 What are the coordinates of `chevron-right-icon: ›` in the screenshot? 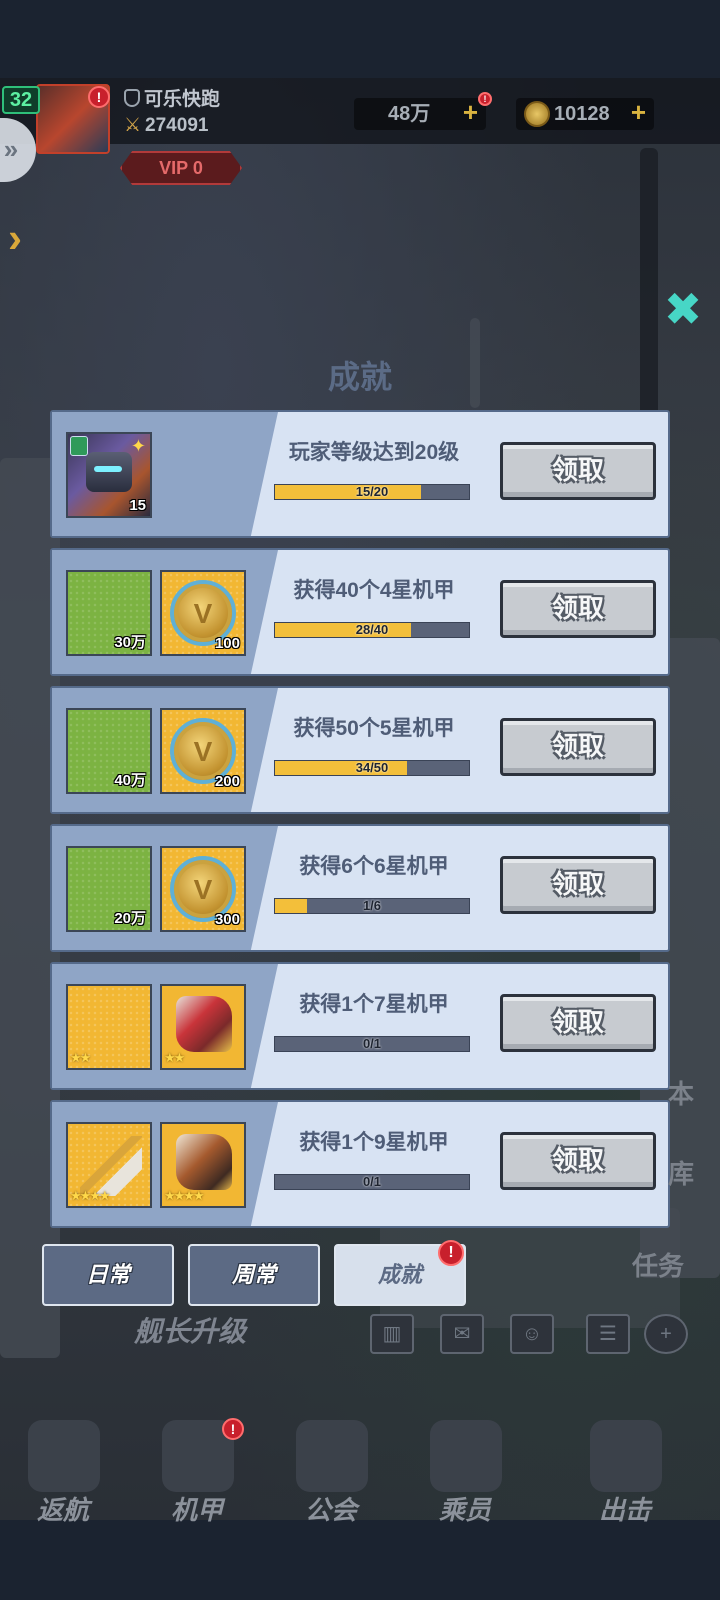 It's located at (15, 238).